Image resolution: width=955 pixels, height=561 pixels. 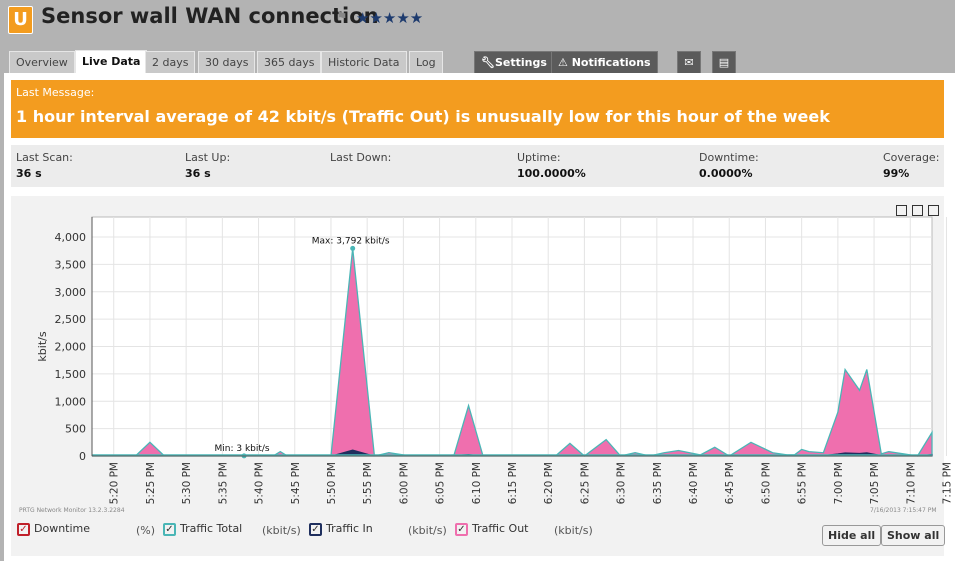 What do you see at coordinates (913, 535) in the screenshot?
I see `show-all-button: Show all` at bounding box center [913, 535].